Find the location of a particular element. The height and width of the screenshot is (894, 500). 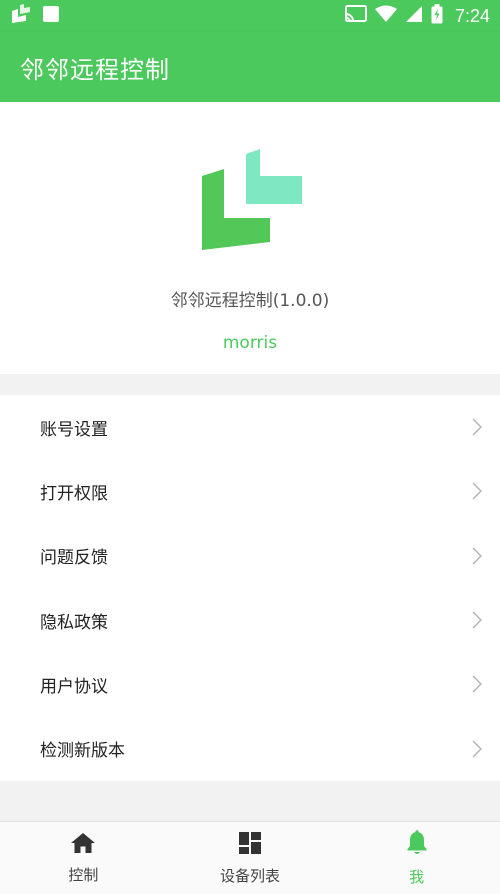

home-icon is located at coordinates (83, 845).